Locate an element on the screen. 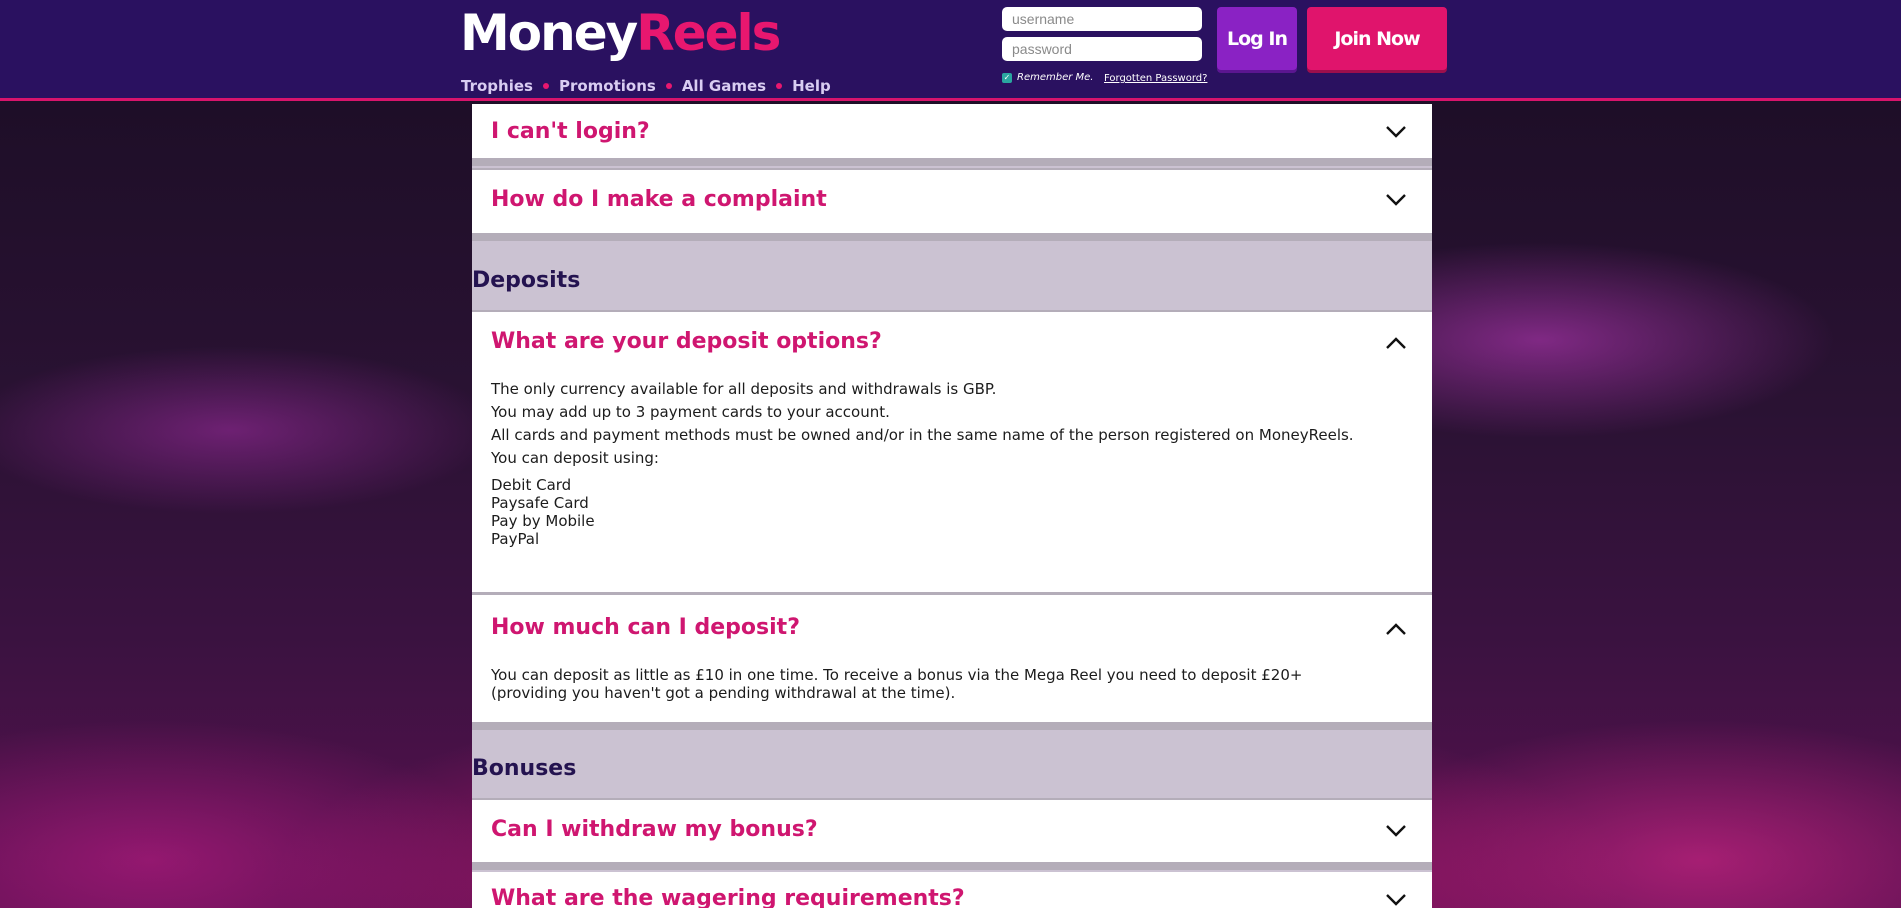 This screenshot has width=1901, height=908. list-item: PayPal is located at coordinates (515, 539).